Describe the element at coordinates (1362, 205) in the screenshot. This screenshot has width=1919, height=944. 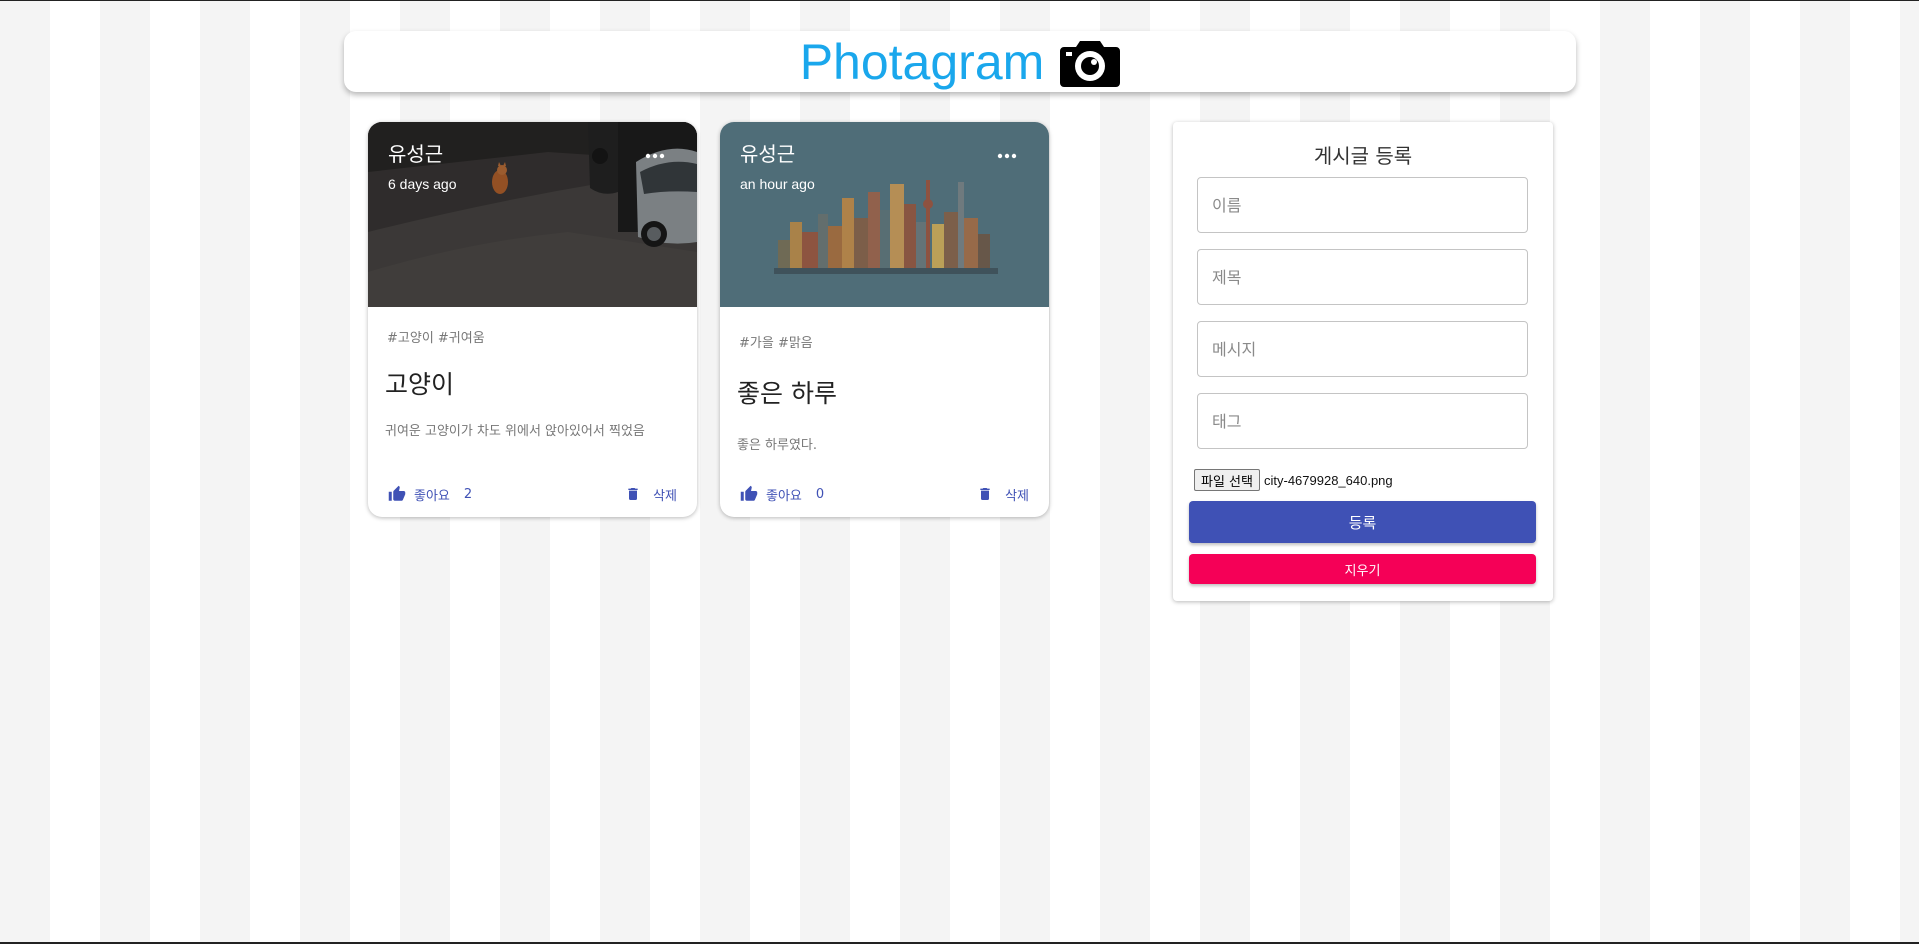
I see `name-input` at that location.